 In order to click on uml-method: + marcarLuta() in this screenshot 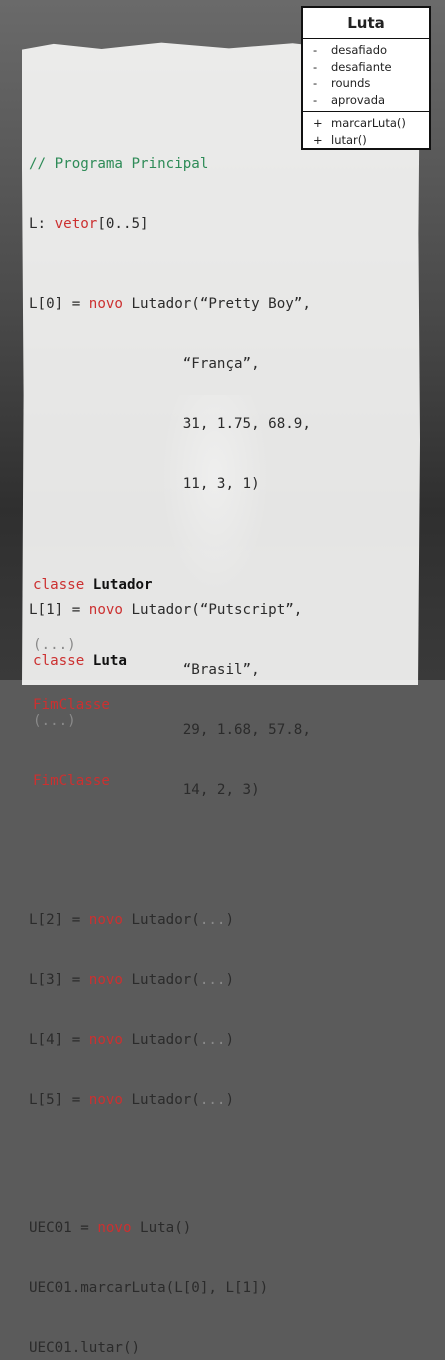, I will do `click(371, 123)`.